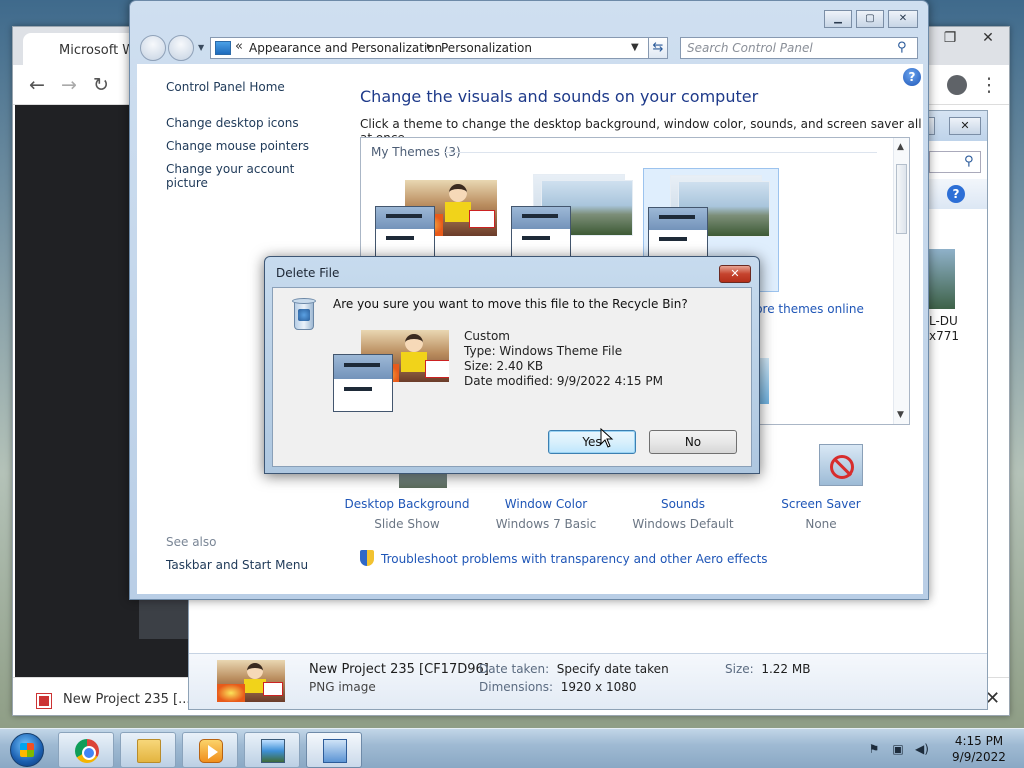 The height and width of the screenshot is (768, 1024). I want to click on change-account-picture-link: Change your account picture, so click(251, 176).